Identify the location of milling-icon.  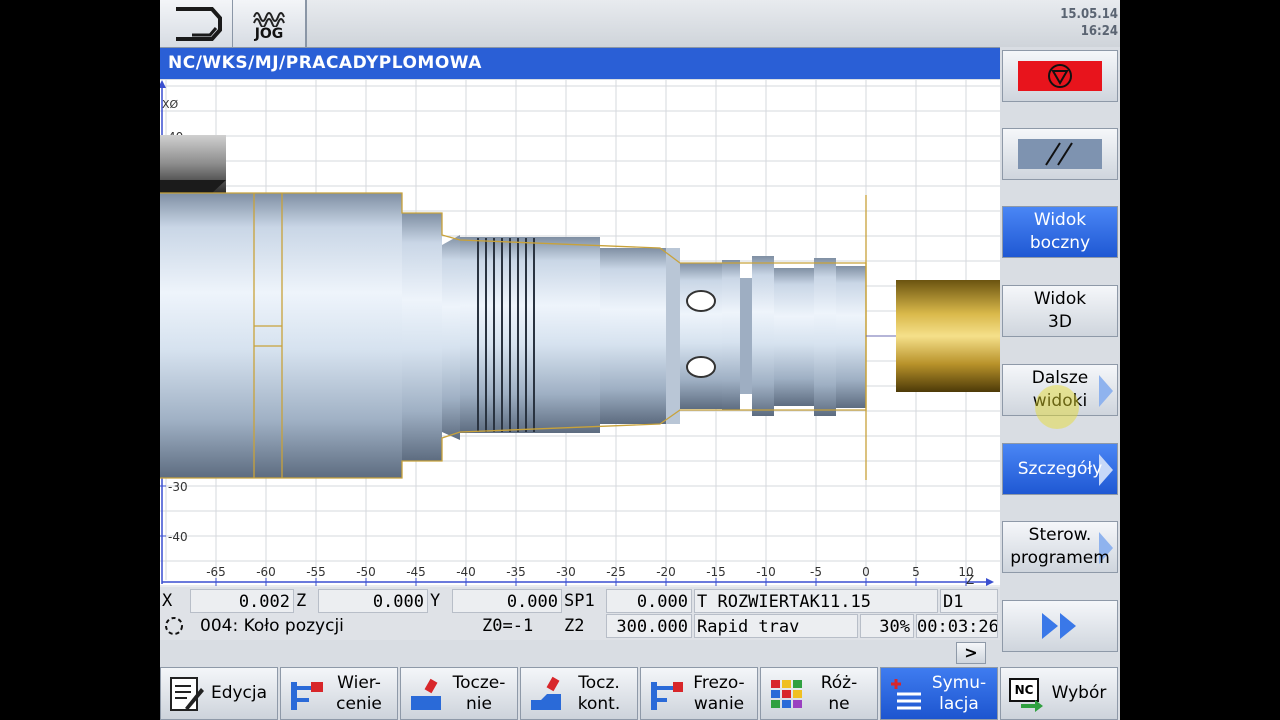
(666, 694).